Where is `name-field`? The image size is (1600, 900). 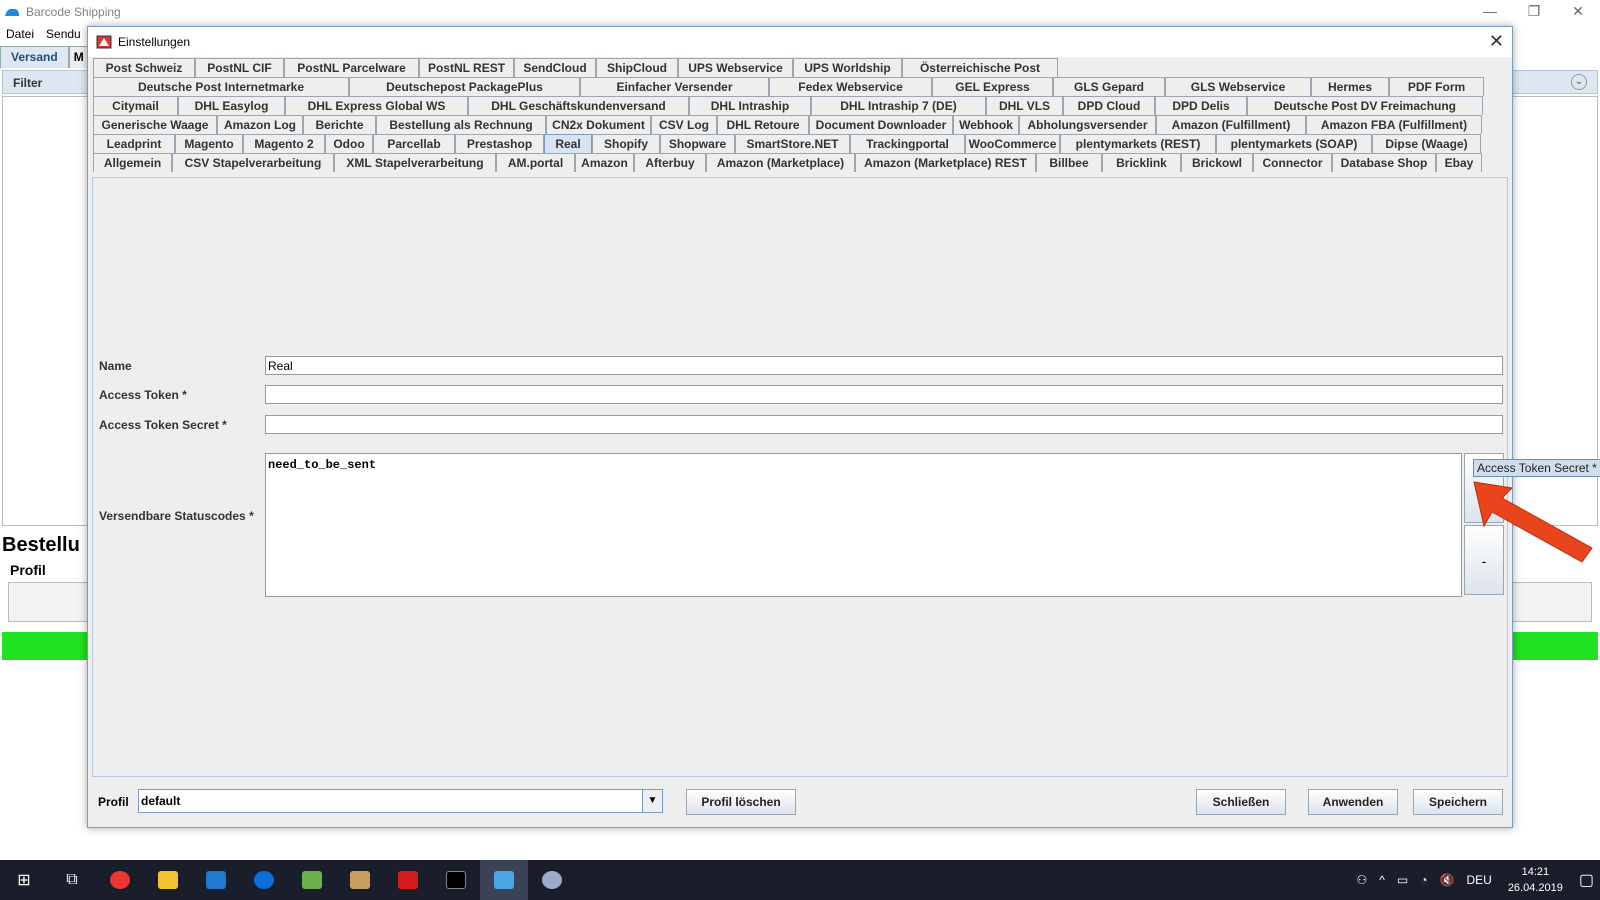
name-field is located at coordinates (884, 365).